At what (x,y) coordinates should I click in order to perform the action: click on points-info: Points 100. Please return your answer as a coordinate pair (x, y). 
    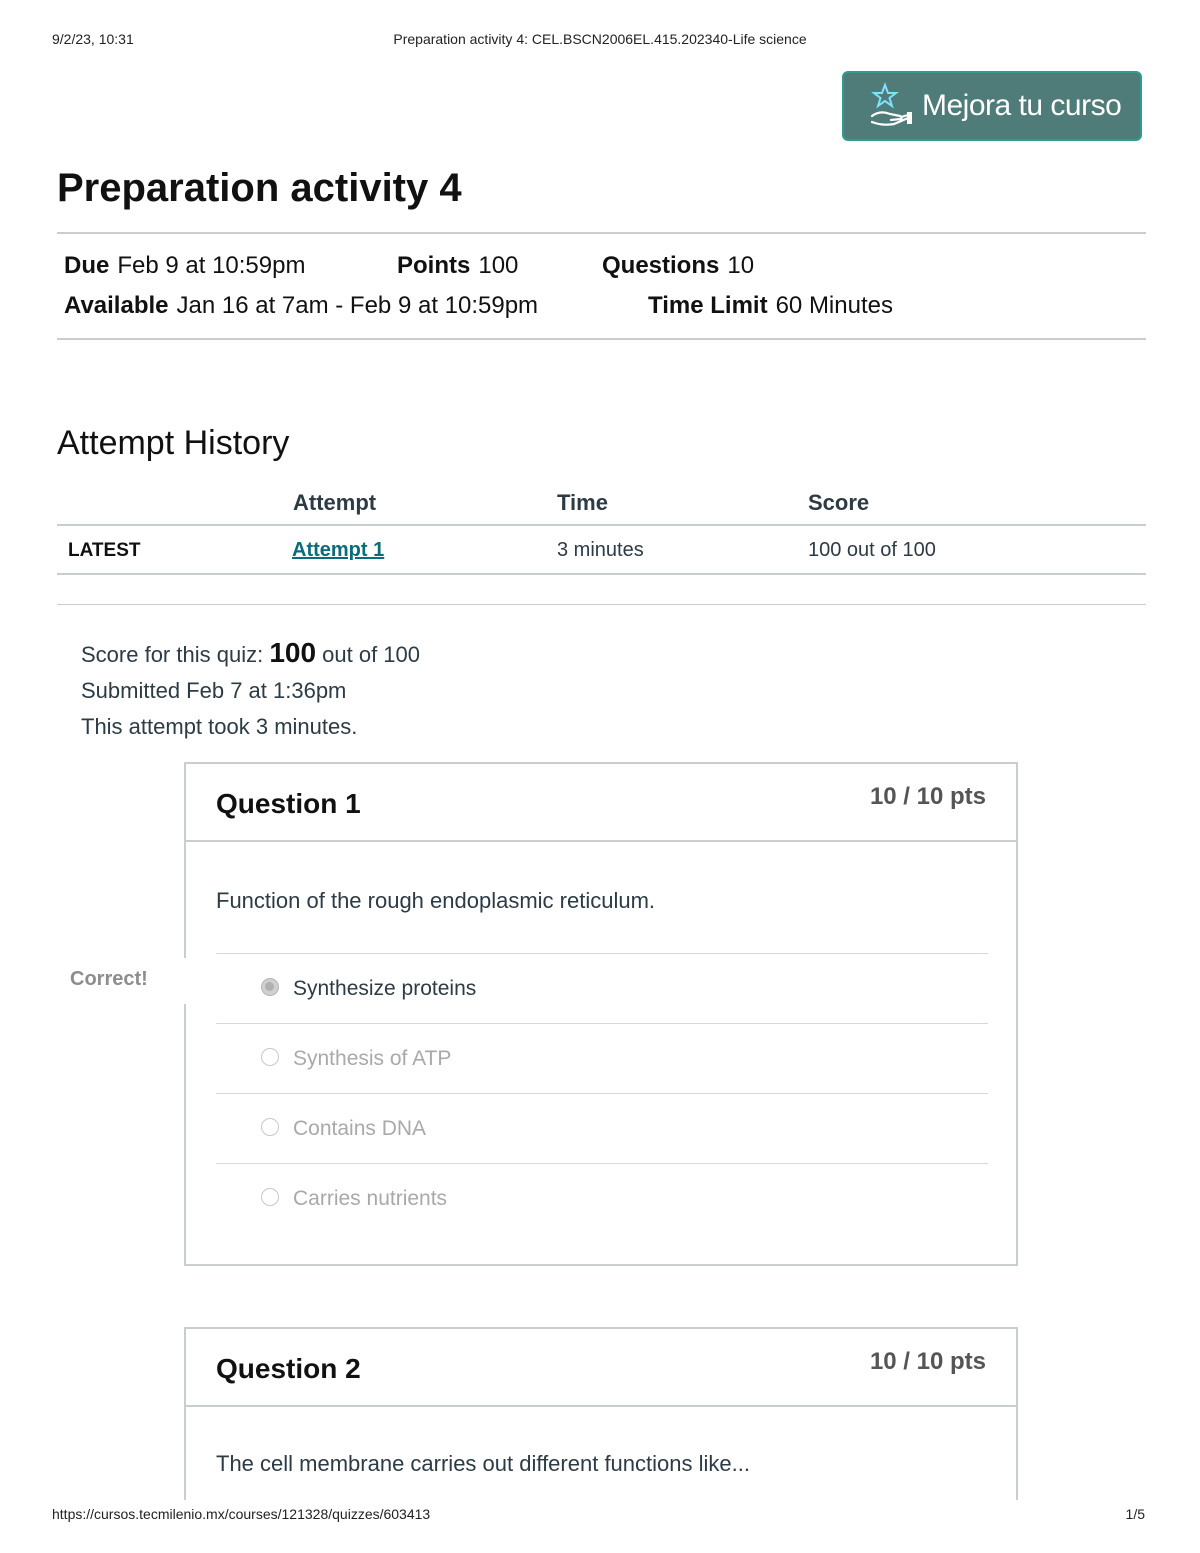
    Looking at the image, I should click on (457, 266).